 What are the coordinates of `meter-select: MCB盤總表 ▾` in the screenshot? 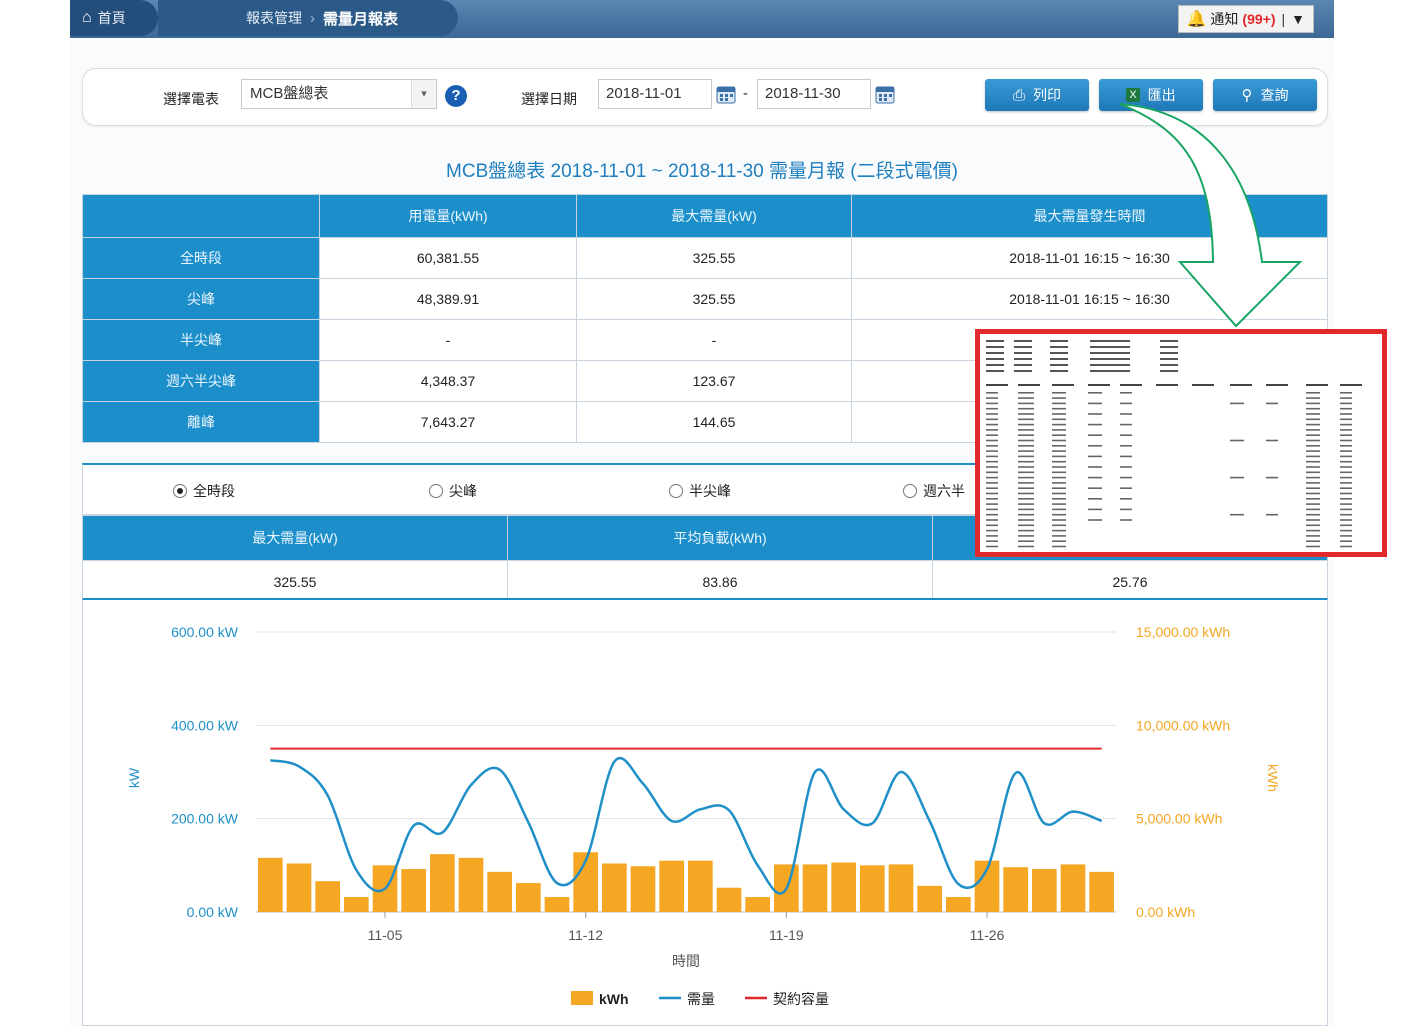 It's located at (339, 94).